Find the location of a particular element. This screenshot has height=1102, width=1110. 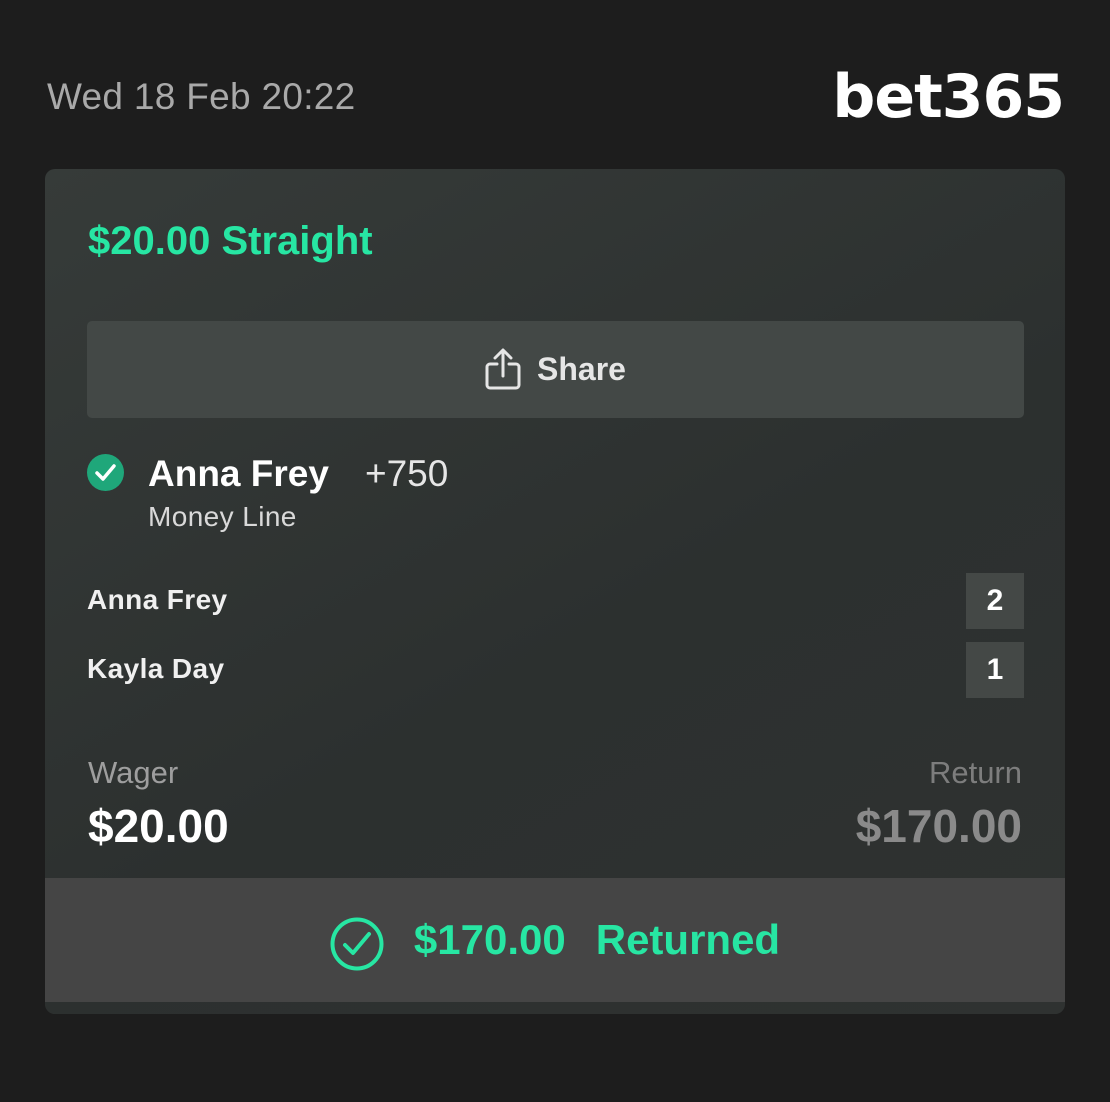

selection: Anna Frey +750 Money Line is located at coordinates (555, 496).